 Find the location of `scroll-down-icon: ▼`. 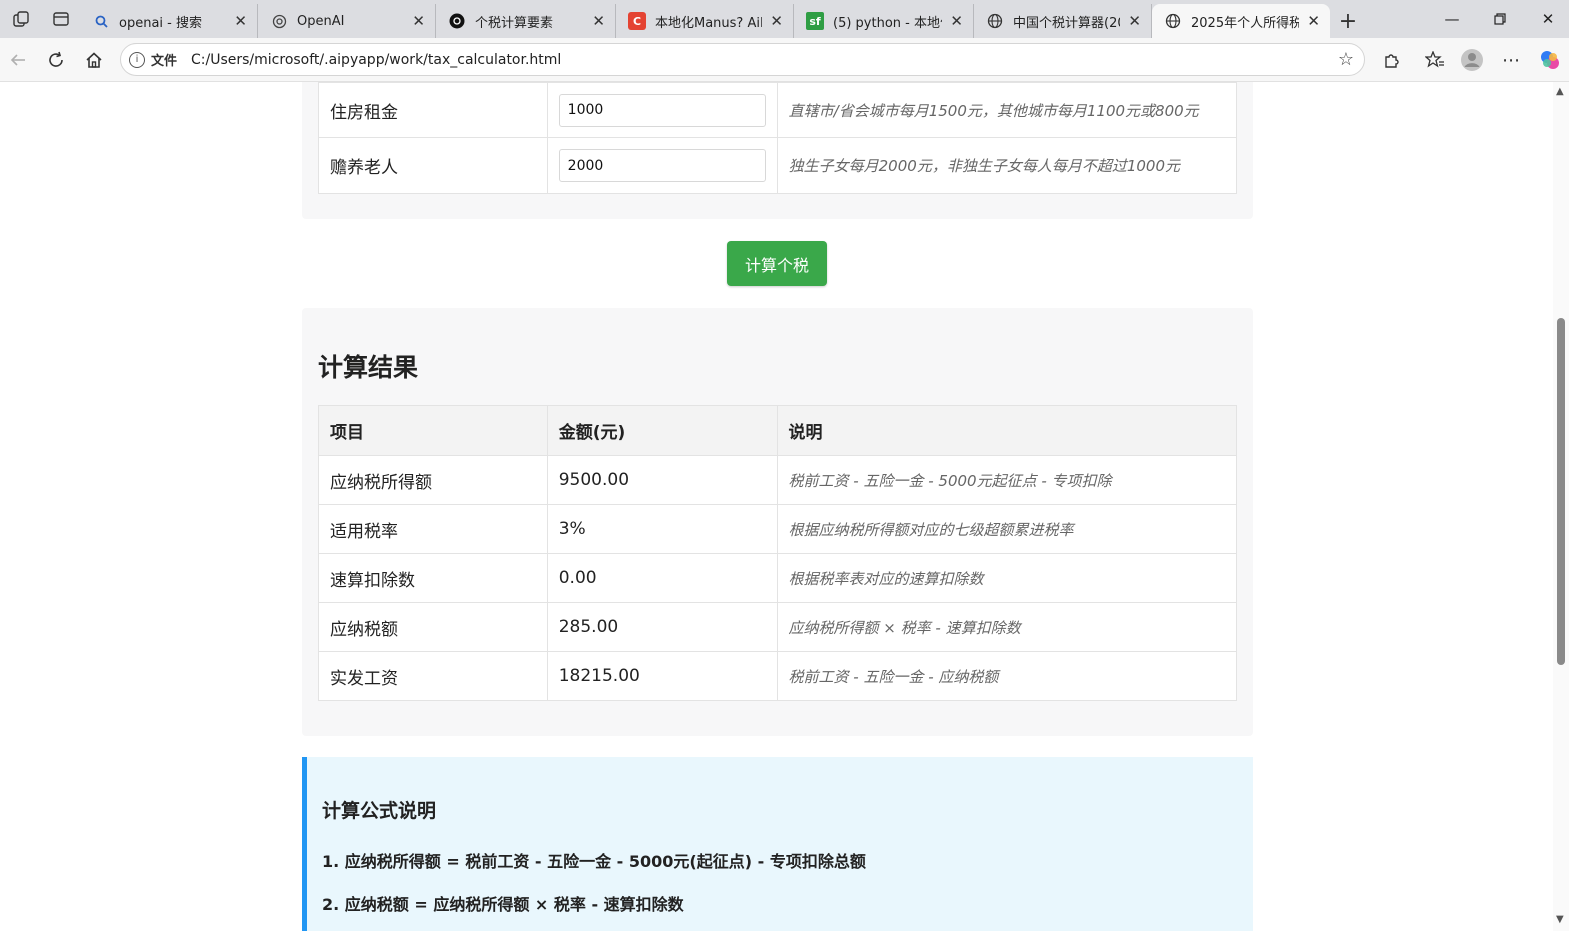

scroll-down-icon: ▼ is located at coordinates (1560, 919).